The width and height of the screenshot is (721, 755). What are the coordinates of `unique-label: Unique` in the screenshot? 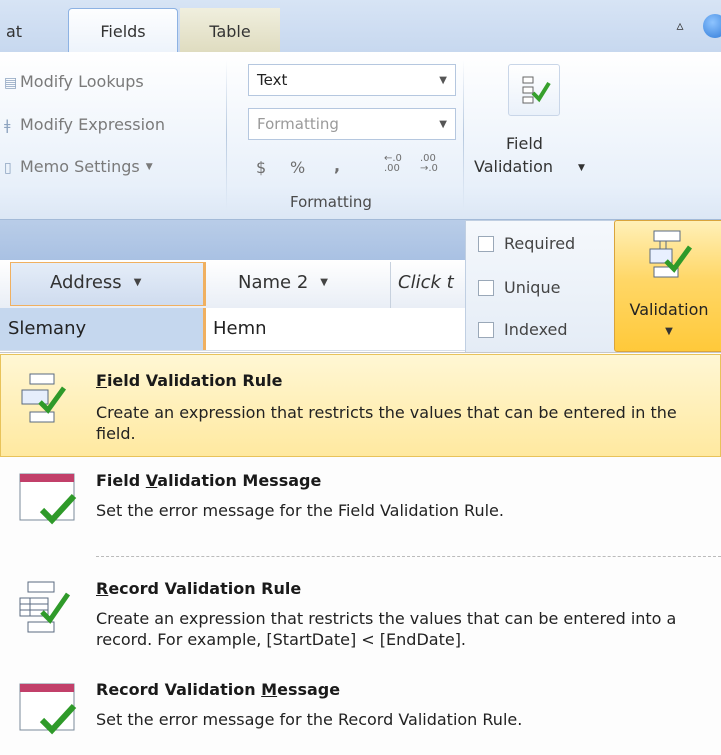 It's located at (532, 287).